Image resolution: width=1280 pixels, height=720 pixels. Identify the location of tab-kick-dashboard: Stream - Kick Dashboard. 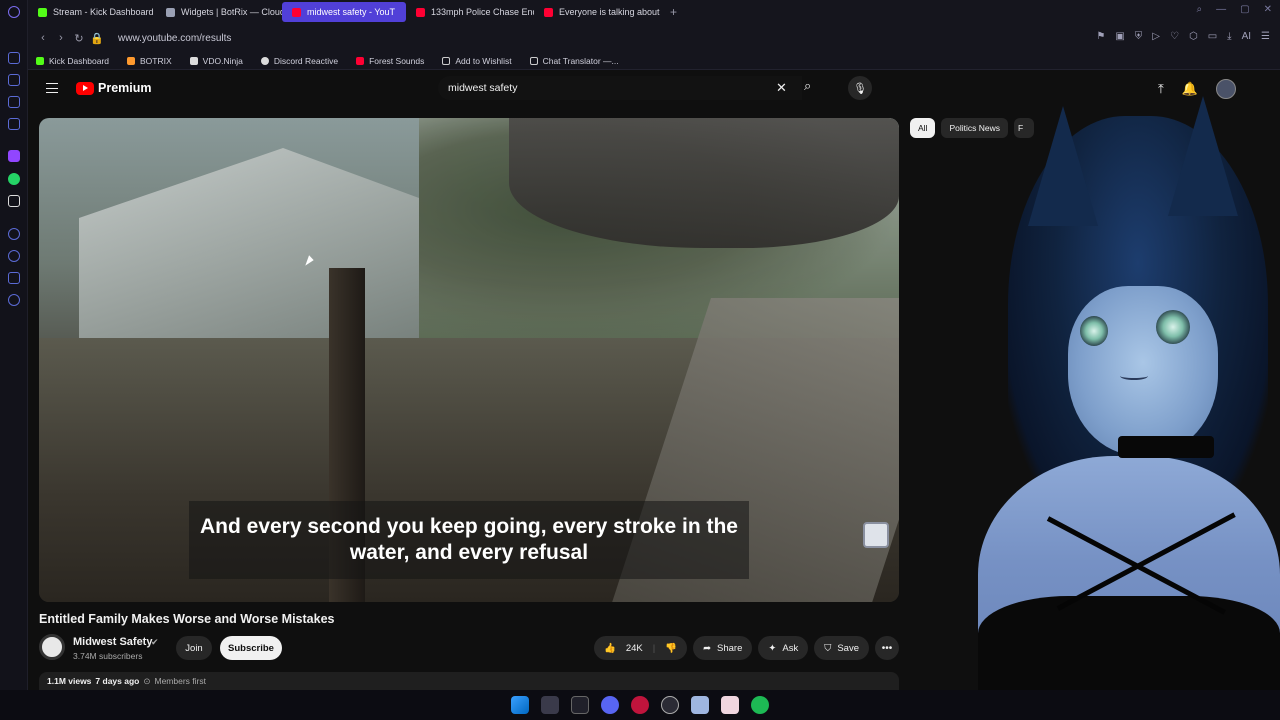
(92, 12).